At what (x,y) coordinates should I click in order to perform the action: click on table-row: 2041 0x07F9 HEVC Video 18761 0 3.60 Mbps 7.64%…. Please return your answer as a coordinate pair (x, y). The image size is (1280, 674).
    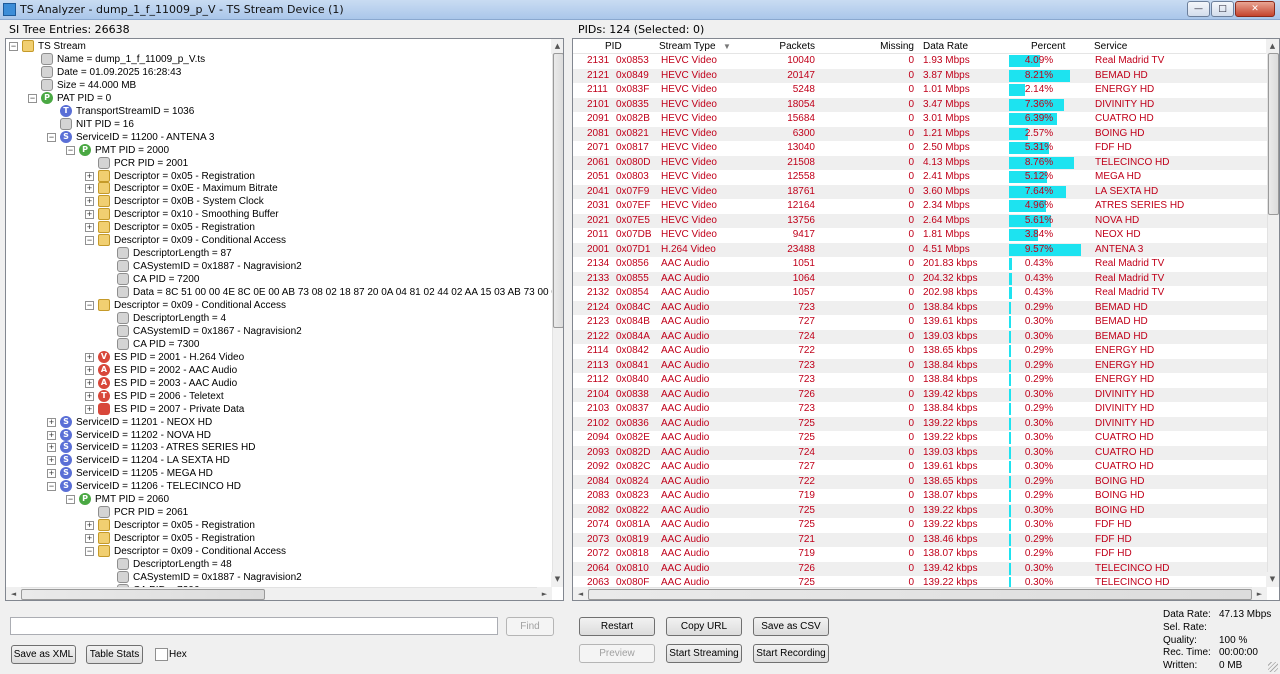
    Looking at the image, I should click on (920, 191).